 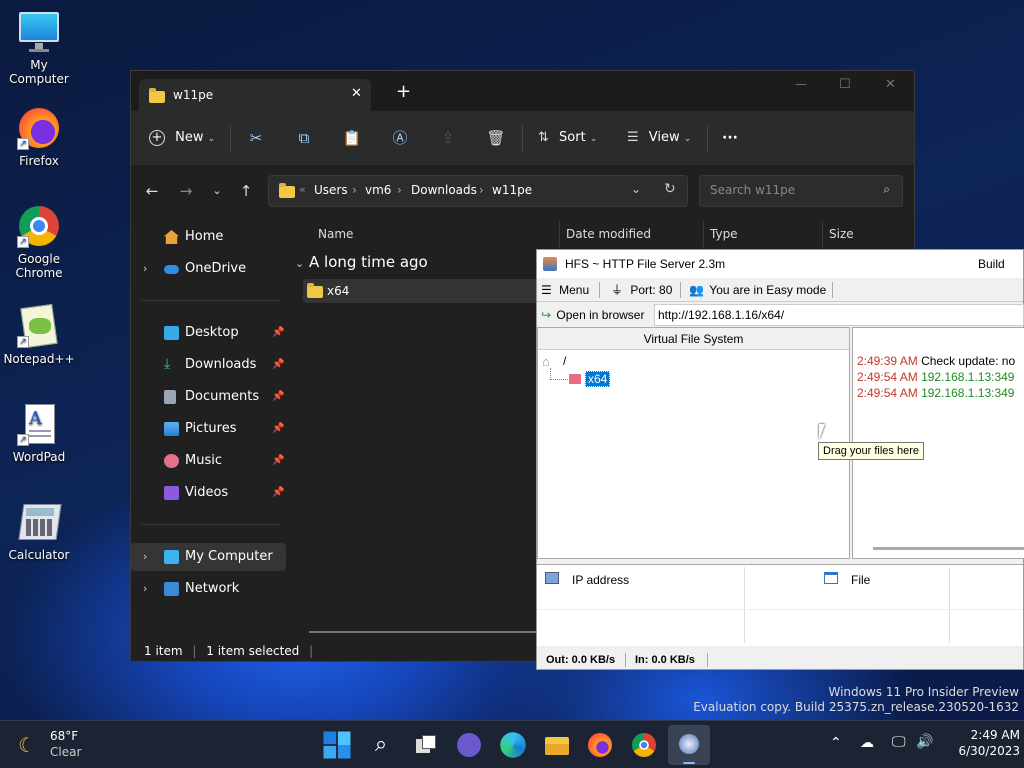 What do you see at coordinates (557, 745) in the screenshot?
I see `file-explorer-icon` at bounding box center [557, 745].